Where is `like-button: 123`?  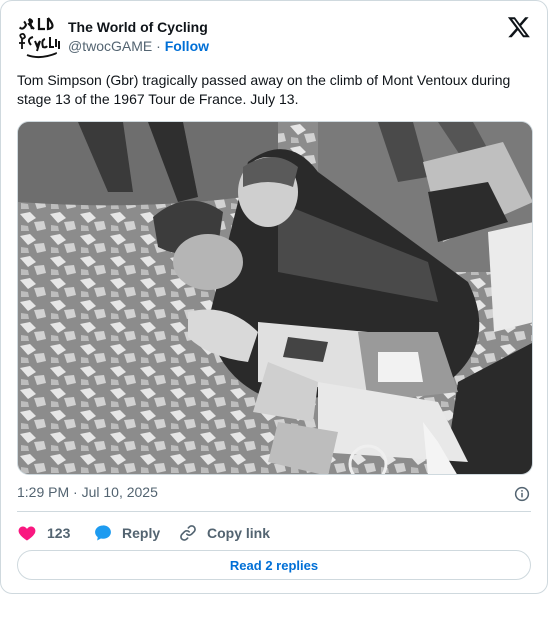
like-button: 123 is located at coordinates (43, 533).